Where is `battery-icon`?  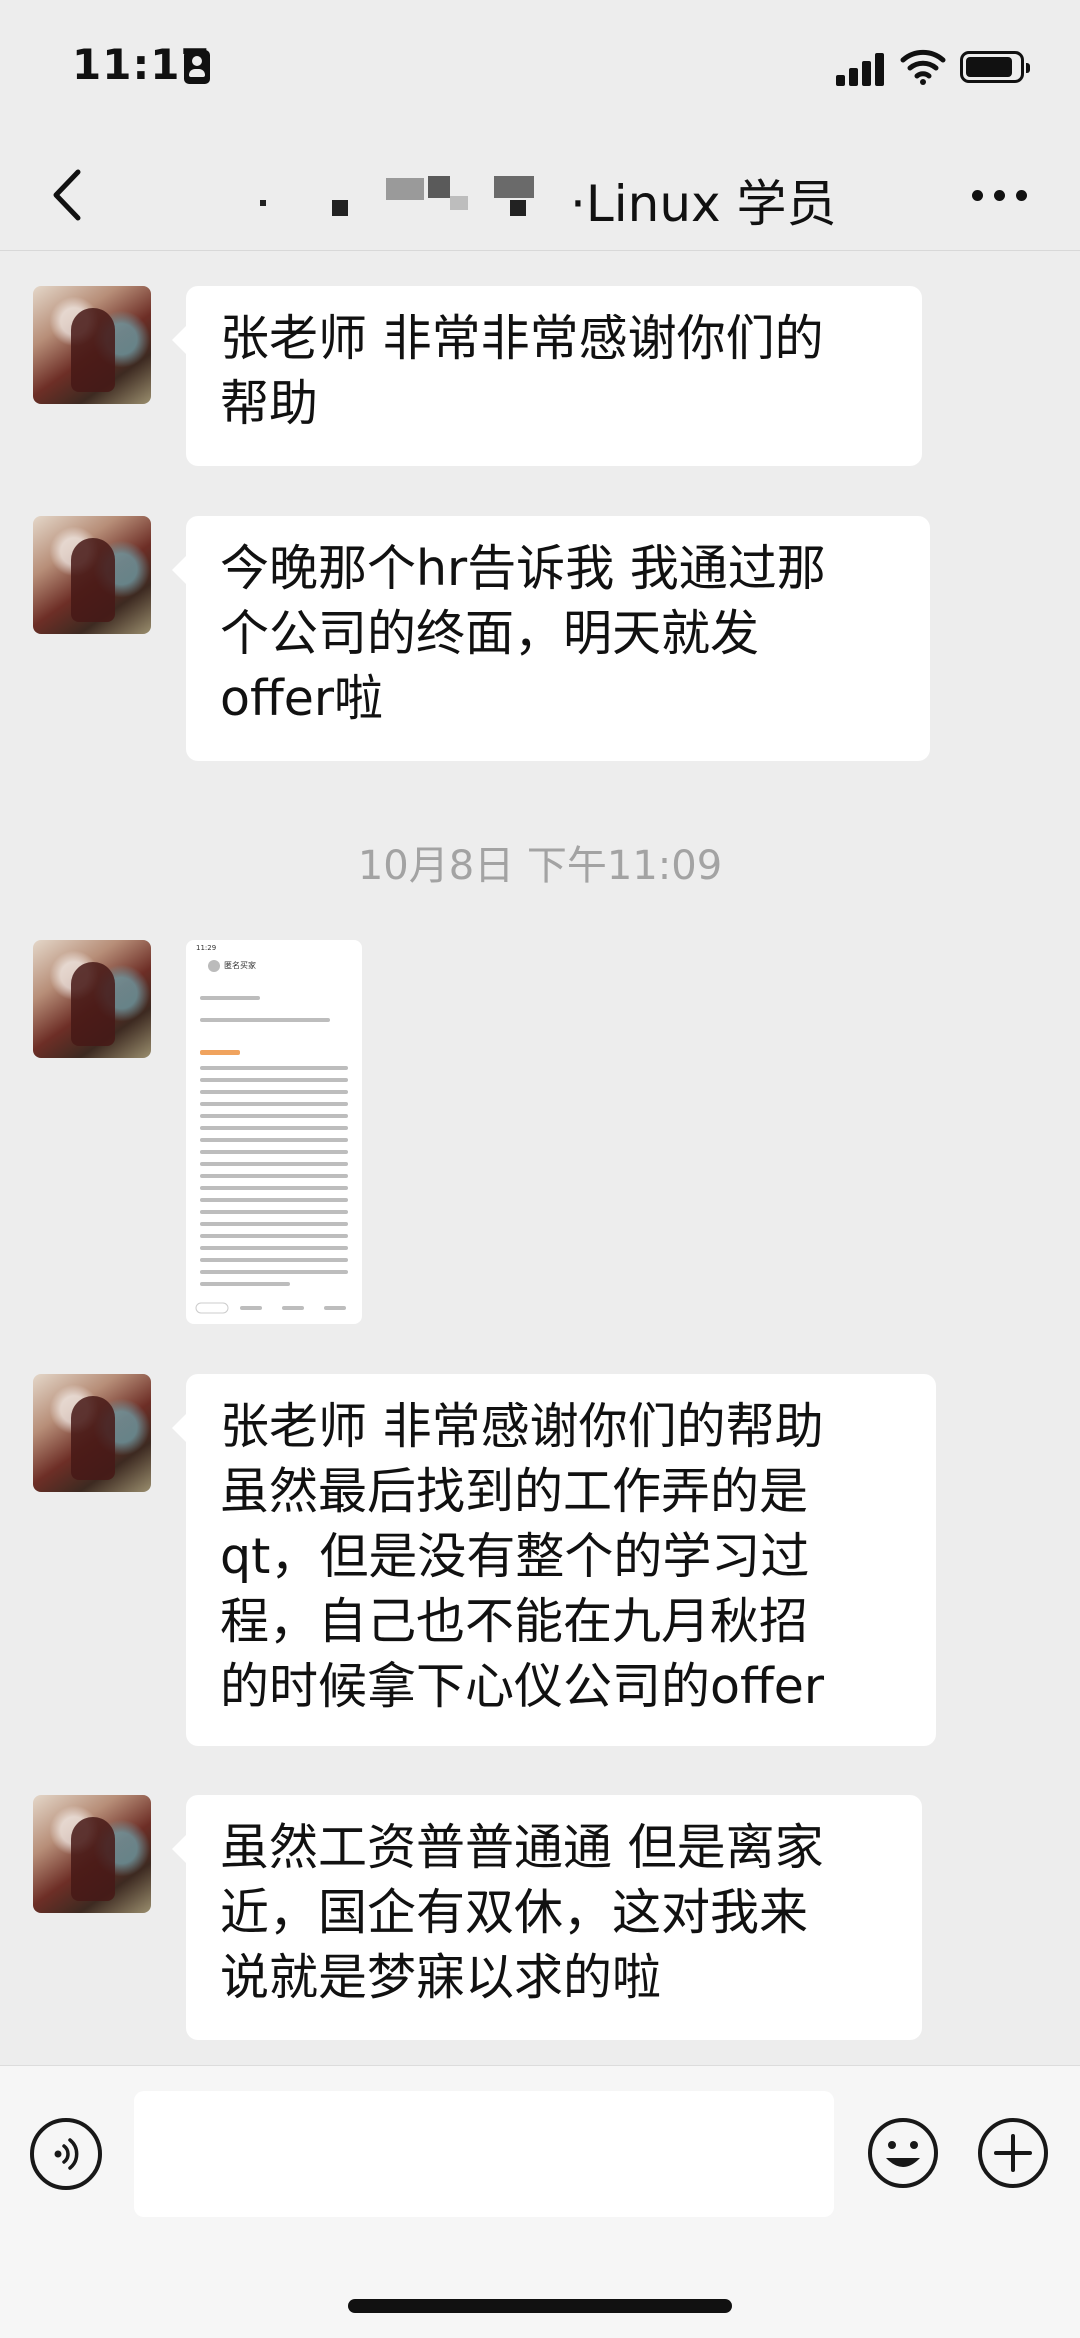 battery-icon is located at coordinates (995, 67).